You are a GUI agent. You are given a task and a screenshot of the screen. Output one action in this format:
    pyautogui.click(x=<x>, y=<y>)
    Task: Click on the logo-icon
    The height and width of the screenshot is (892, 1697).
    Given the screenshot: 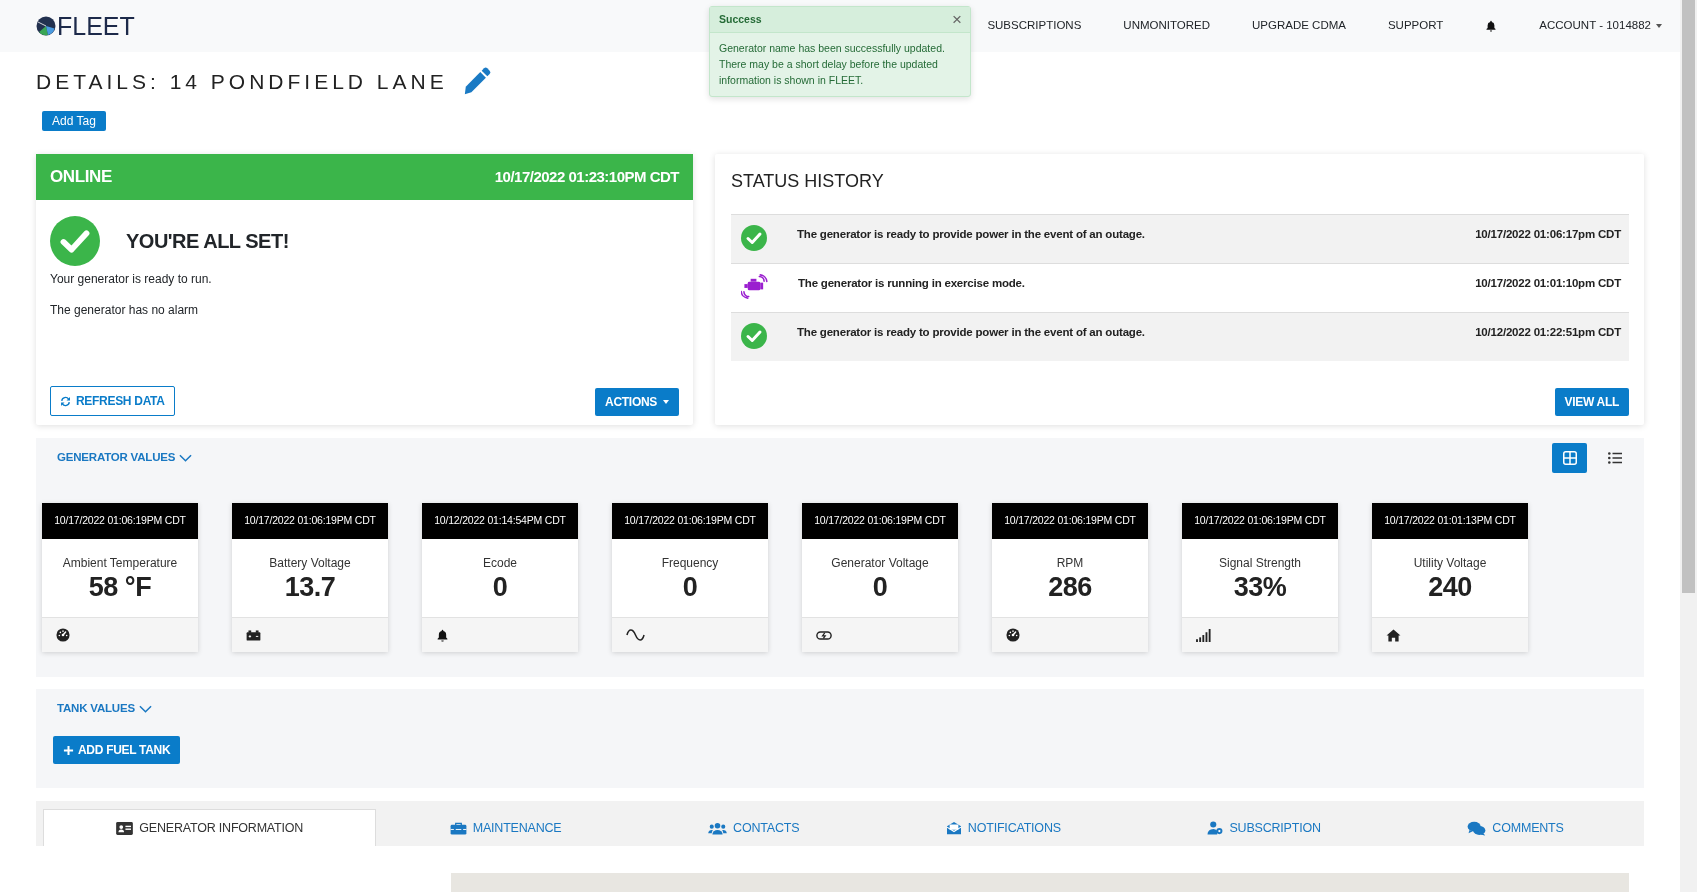 What is the action you would take?
    pyautogui.click(x=46, y=26)
    